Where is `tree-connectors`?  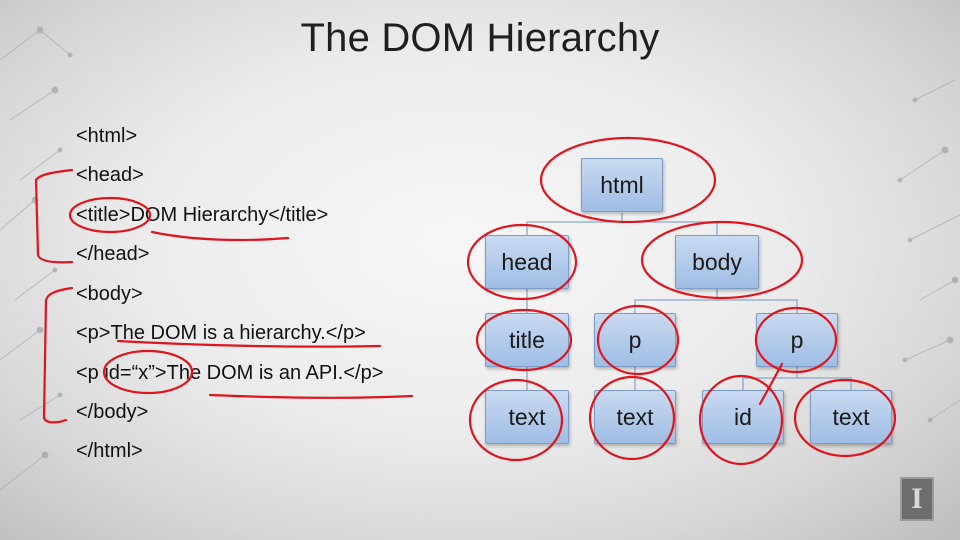
tree-connectors is located at coordinates (689, 301).